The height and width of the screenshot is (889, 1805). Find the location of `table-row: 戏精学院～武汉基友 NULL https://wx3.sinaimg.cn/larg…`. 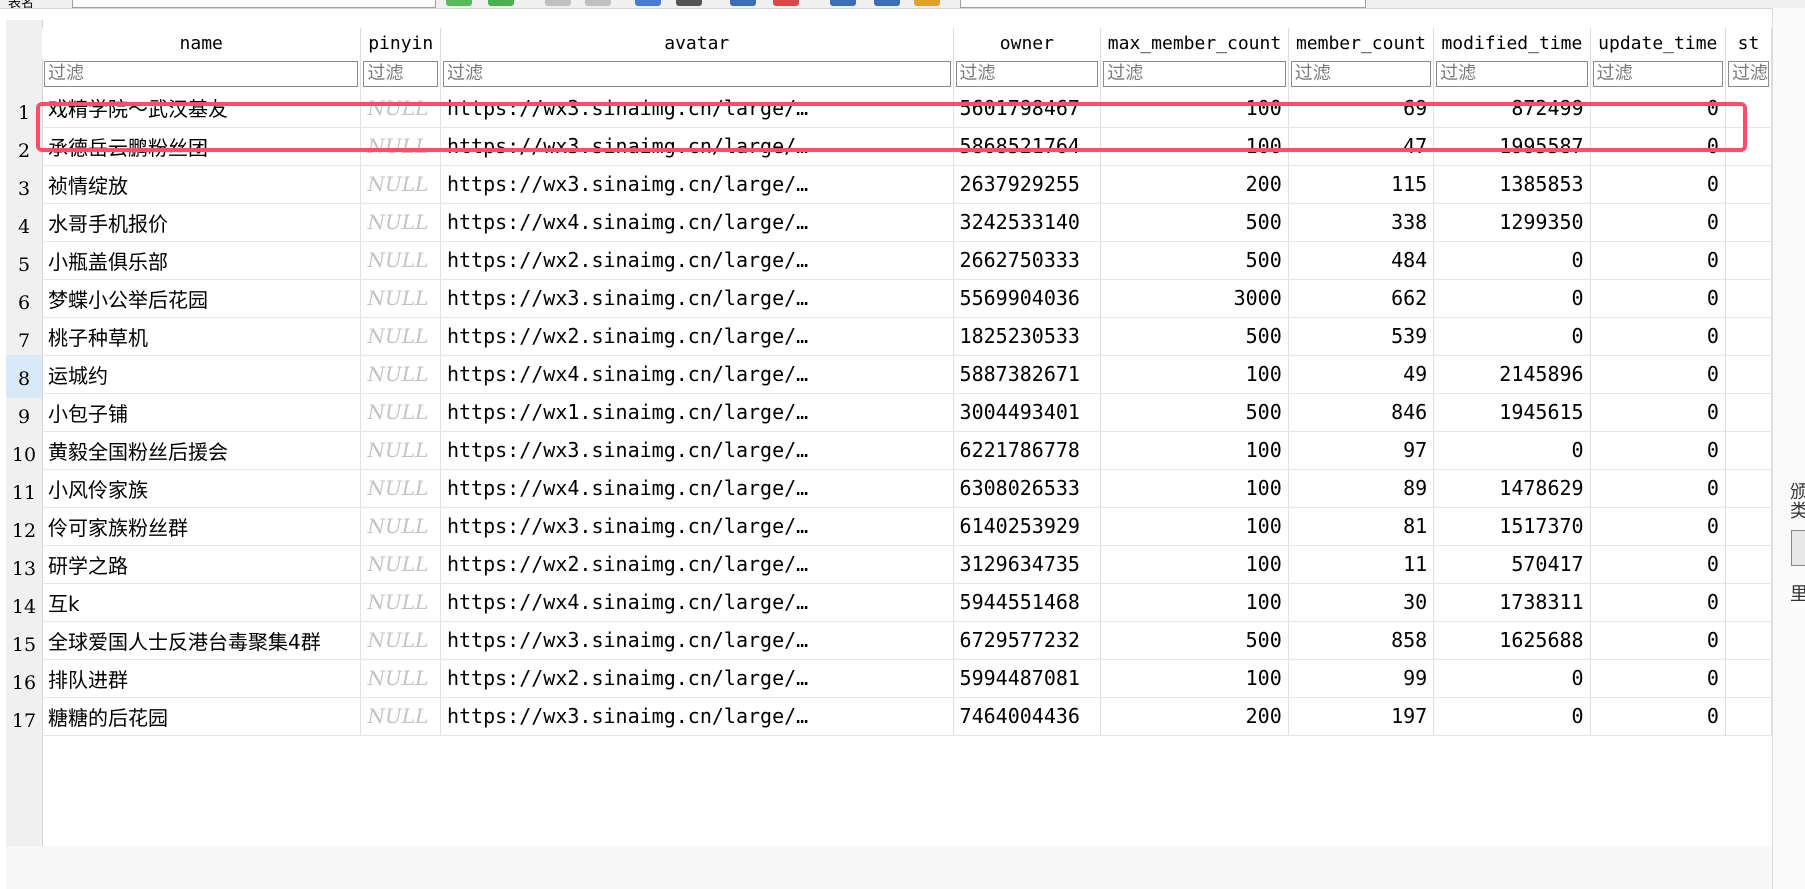

table-row: 戏精学院～武汉基友 NULL https://wx3.sinaimg.cn/larg… is located at coordinates (907, 108).